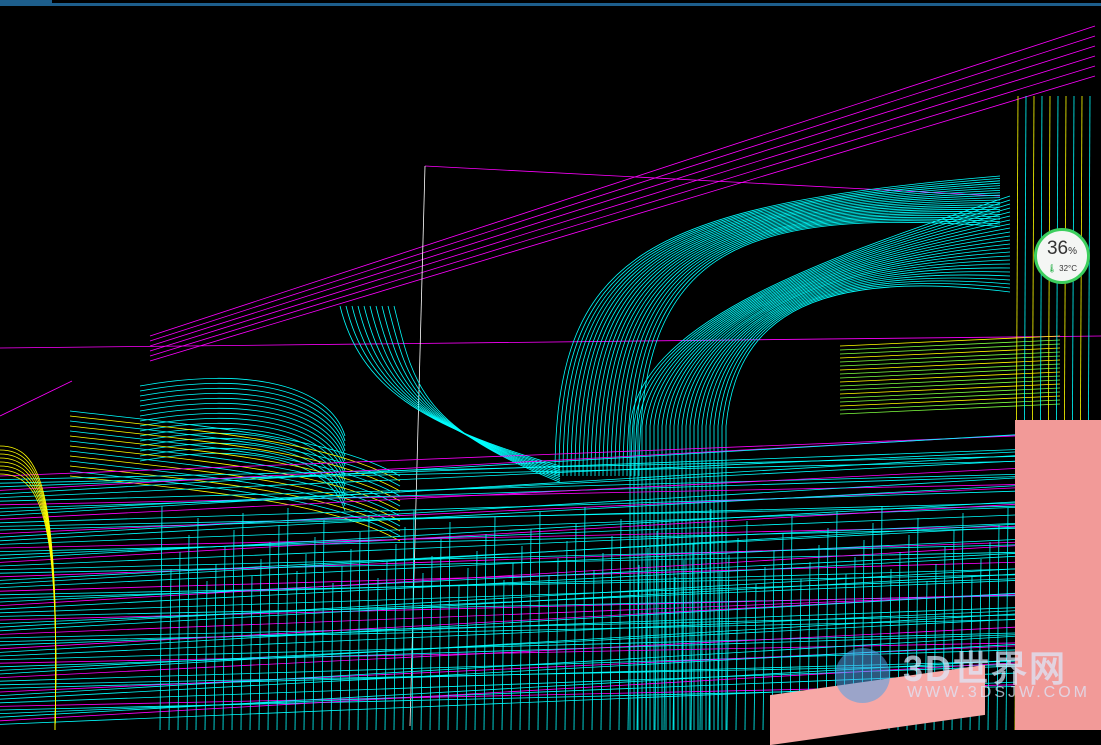 The width and height of the screenshot is (1101, 745). I want to click on cpu-percent: 36%, so click(1062, 248).